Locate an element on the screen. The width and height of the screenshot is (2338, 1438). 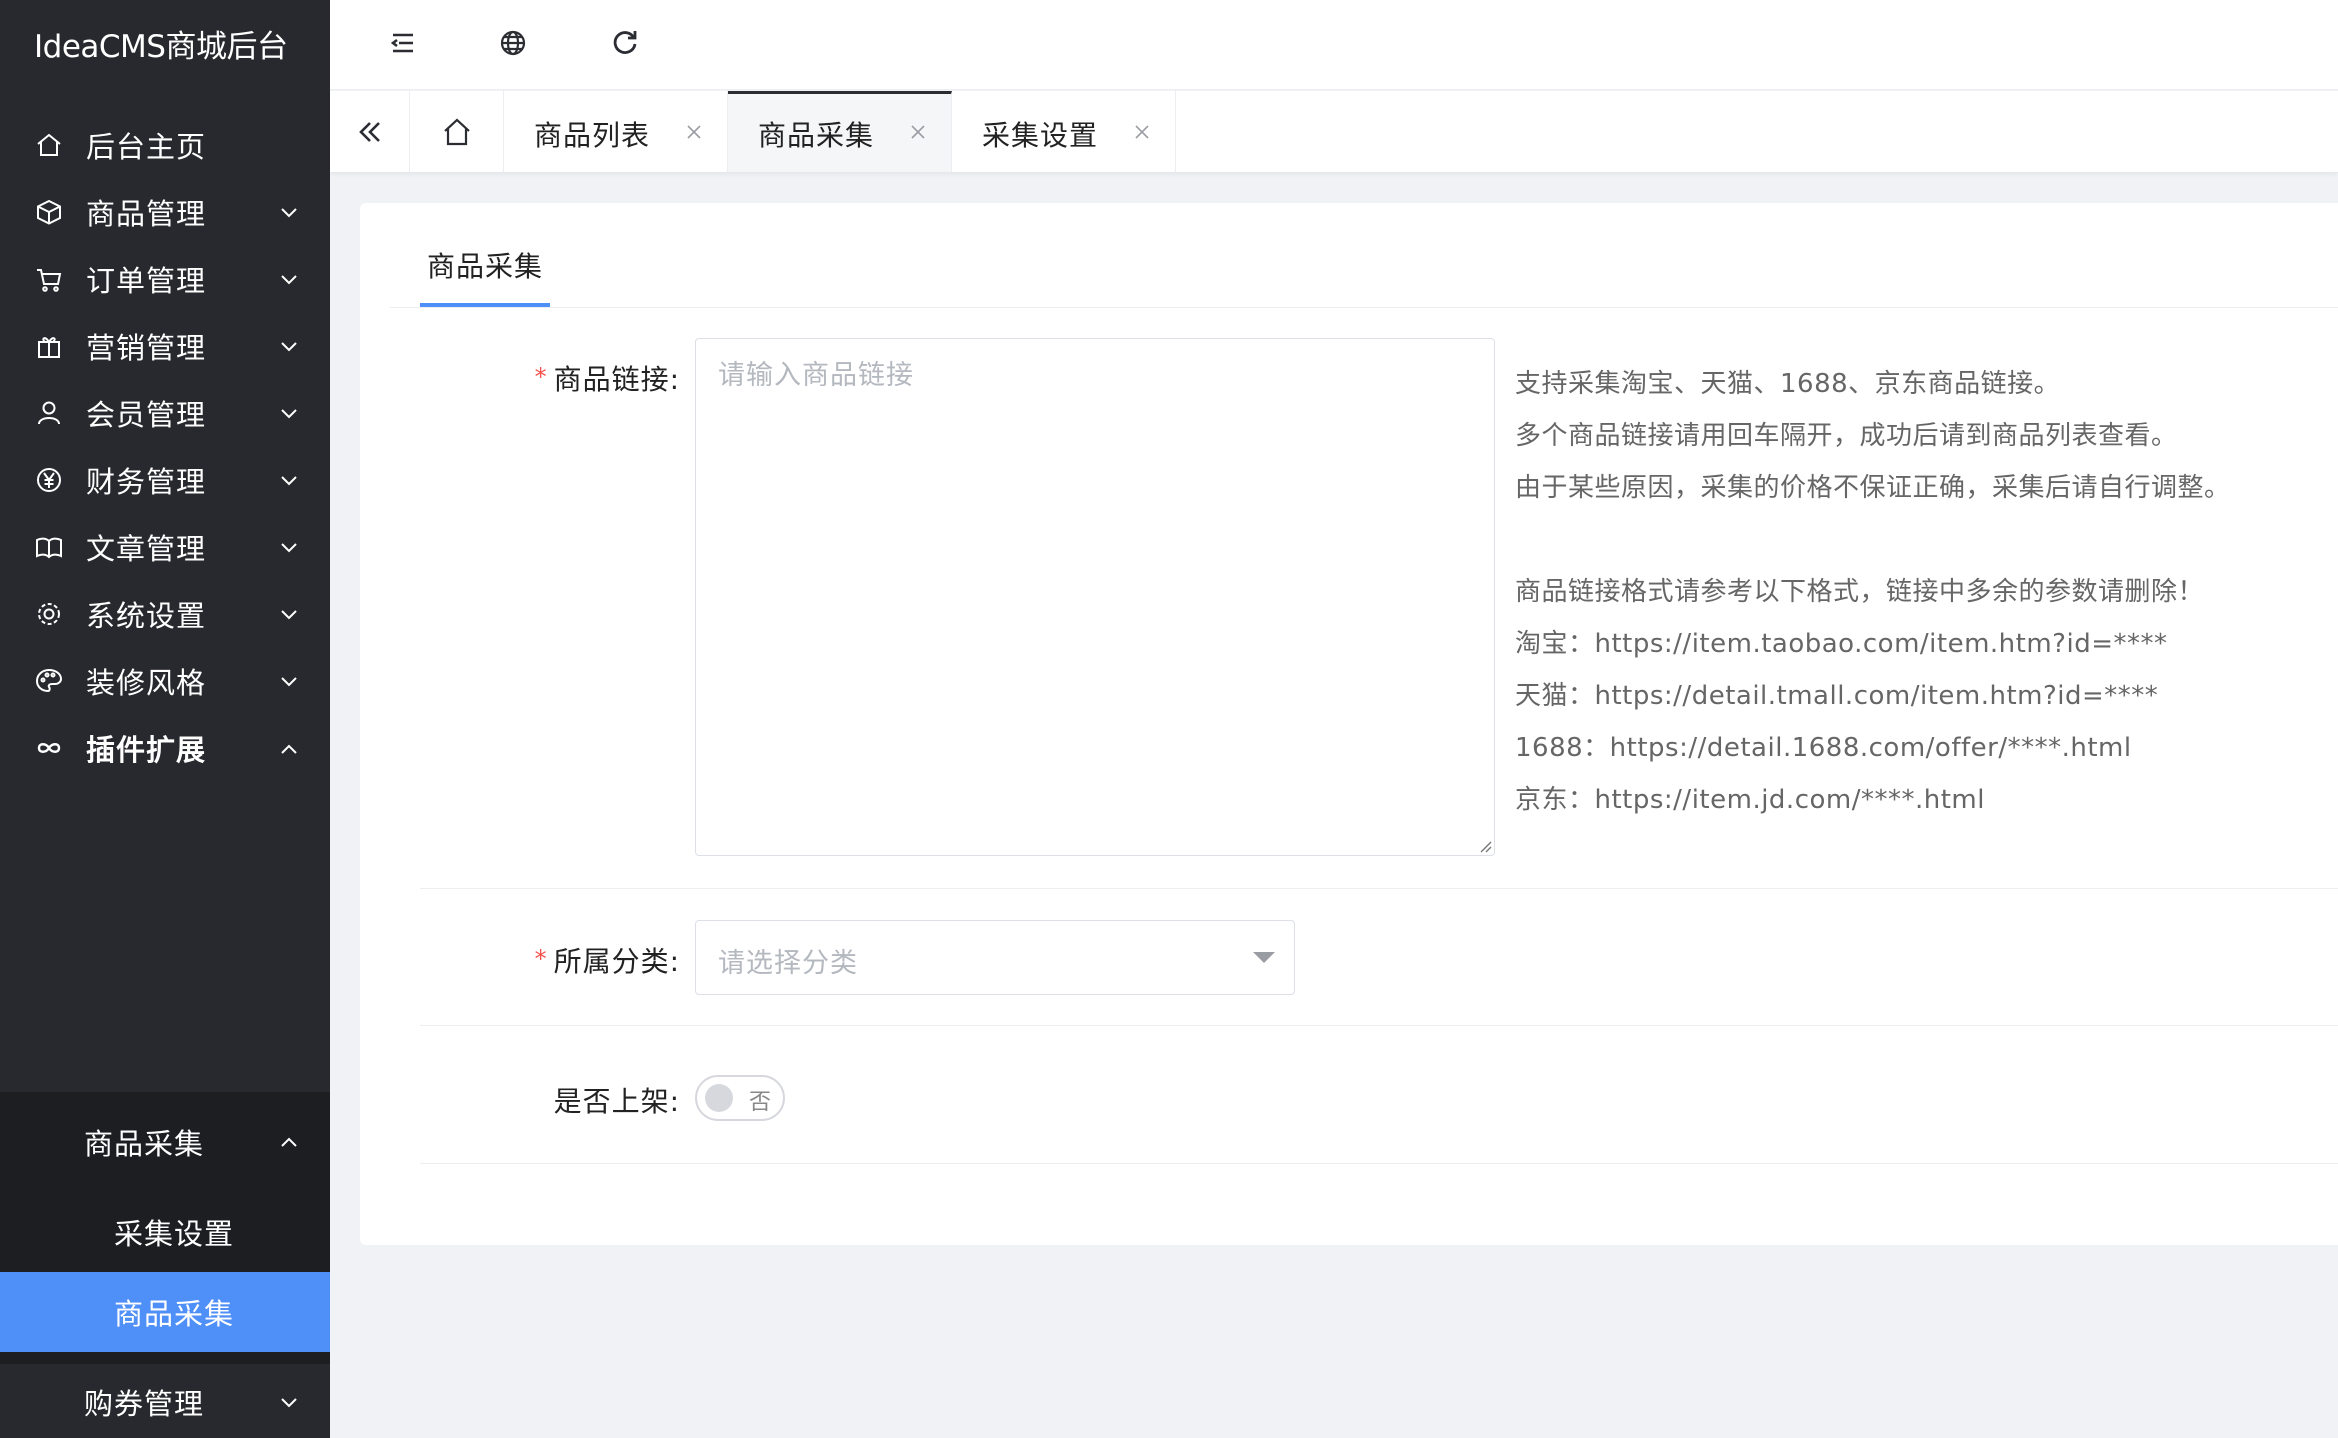
infinity-icon is located at coordinates (49, 748).